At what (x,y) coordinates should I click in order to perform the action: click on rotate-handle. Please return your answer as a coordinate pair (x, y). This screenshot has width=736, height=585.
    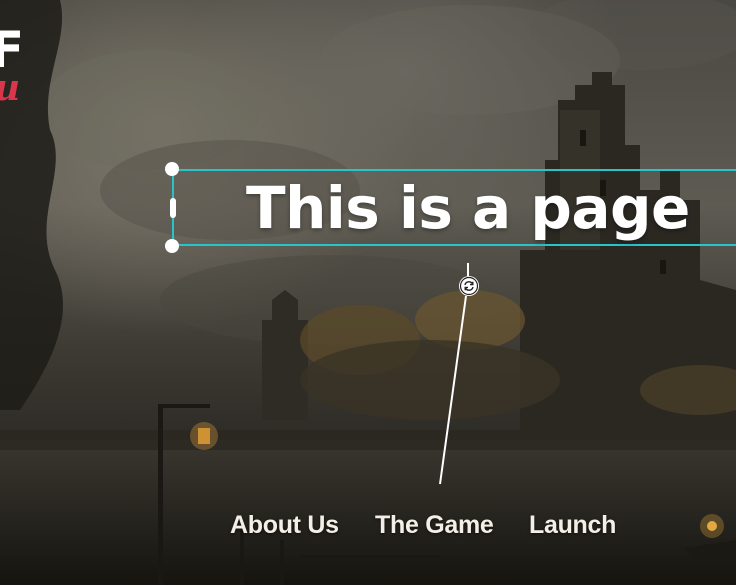
    Looking at the image, I should click on (469, 286).